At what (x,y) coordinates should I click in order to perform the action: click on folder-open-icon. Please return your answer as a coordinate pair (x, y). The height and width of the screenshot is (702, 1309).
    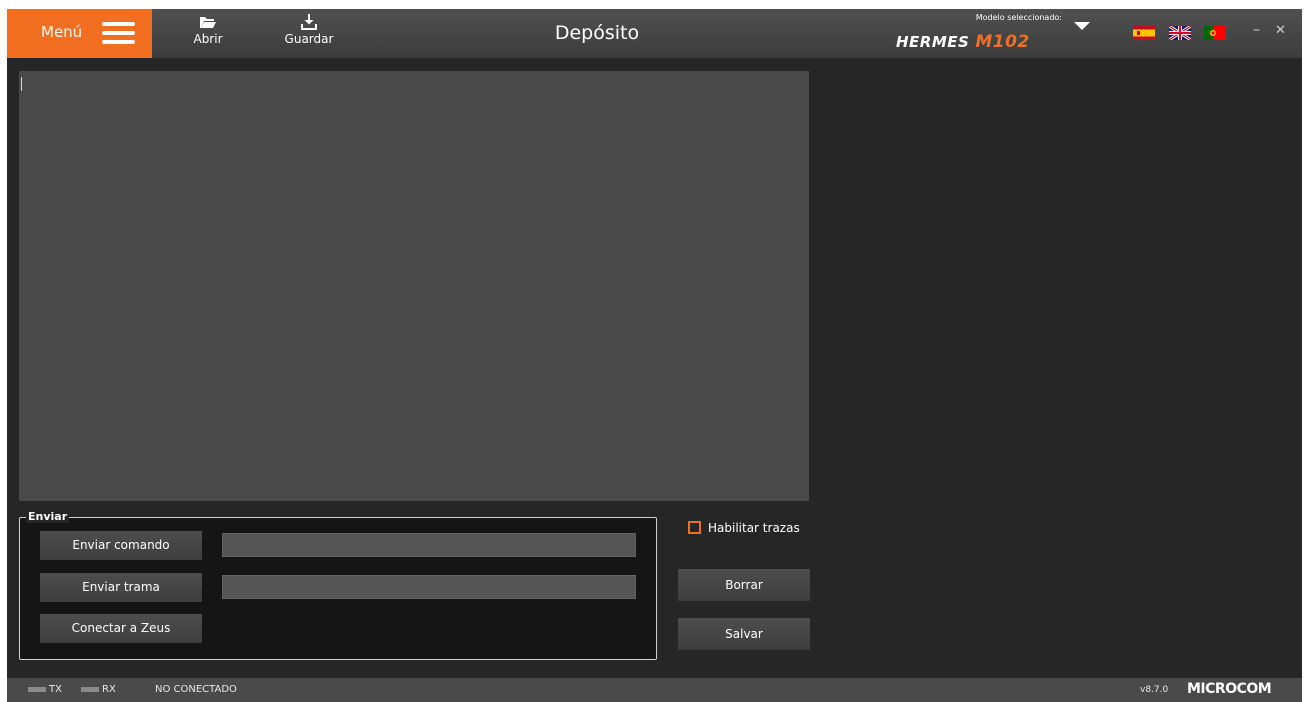
    Looking at the image, I should click on (208, 22).